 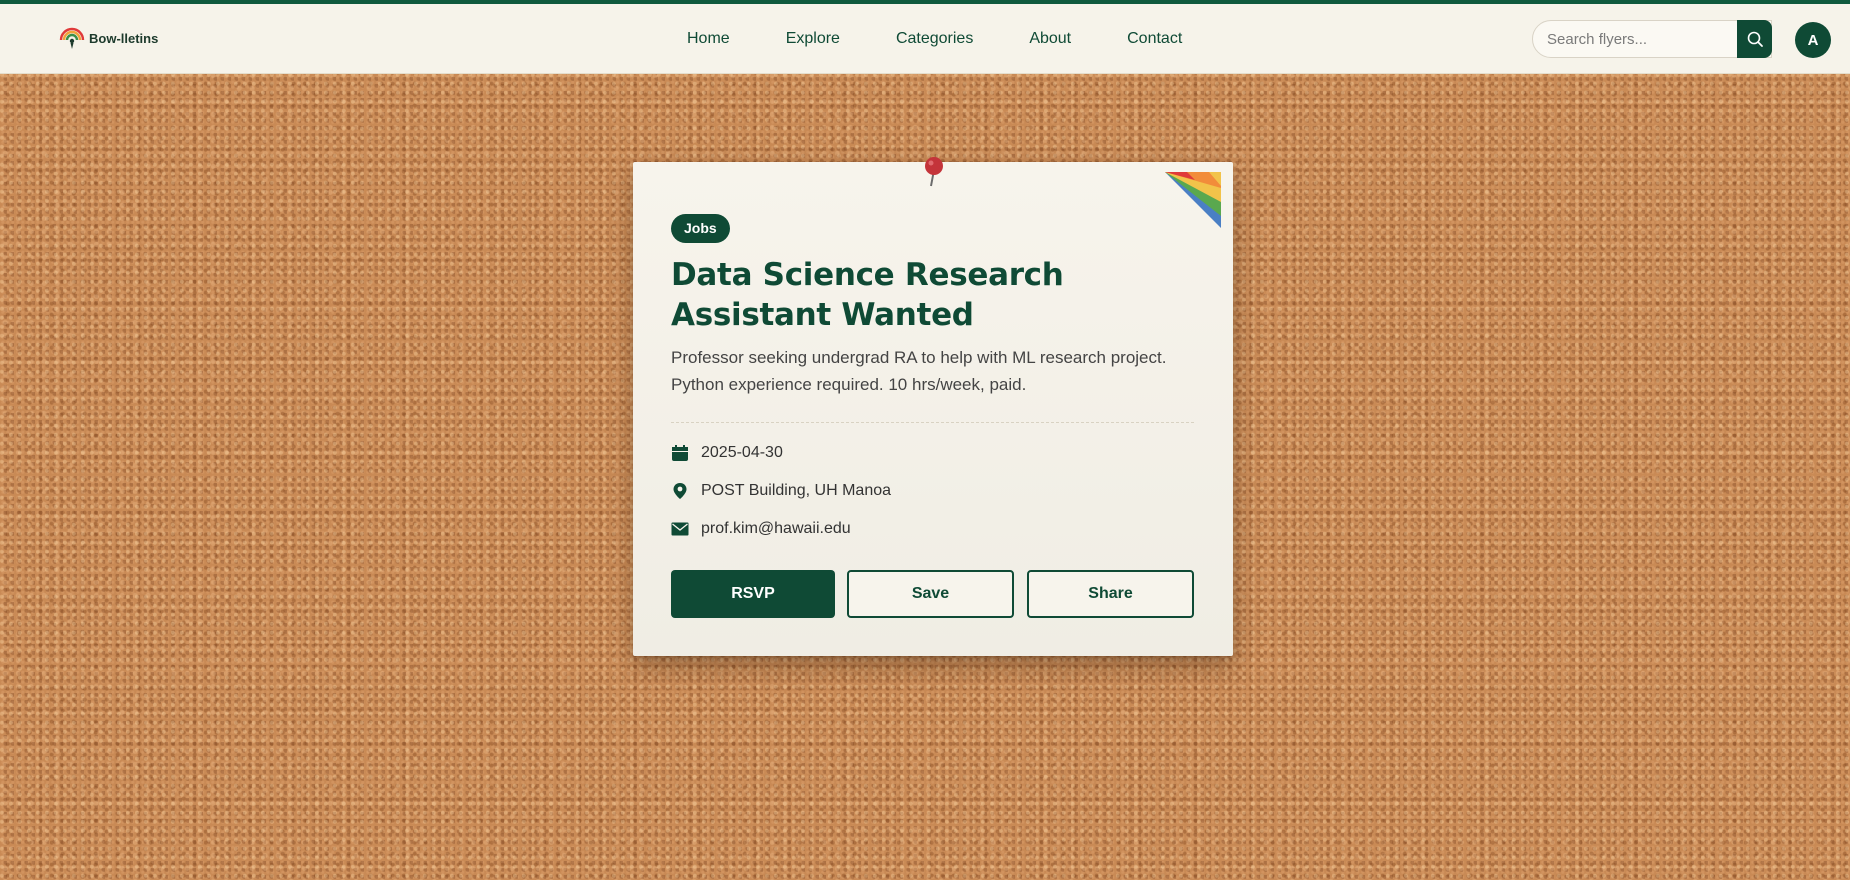 I want to click on nav-contact: Contact, so click(x=1154, y=39).